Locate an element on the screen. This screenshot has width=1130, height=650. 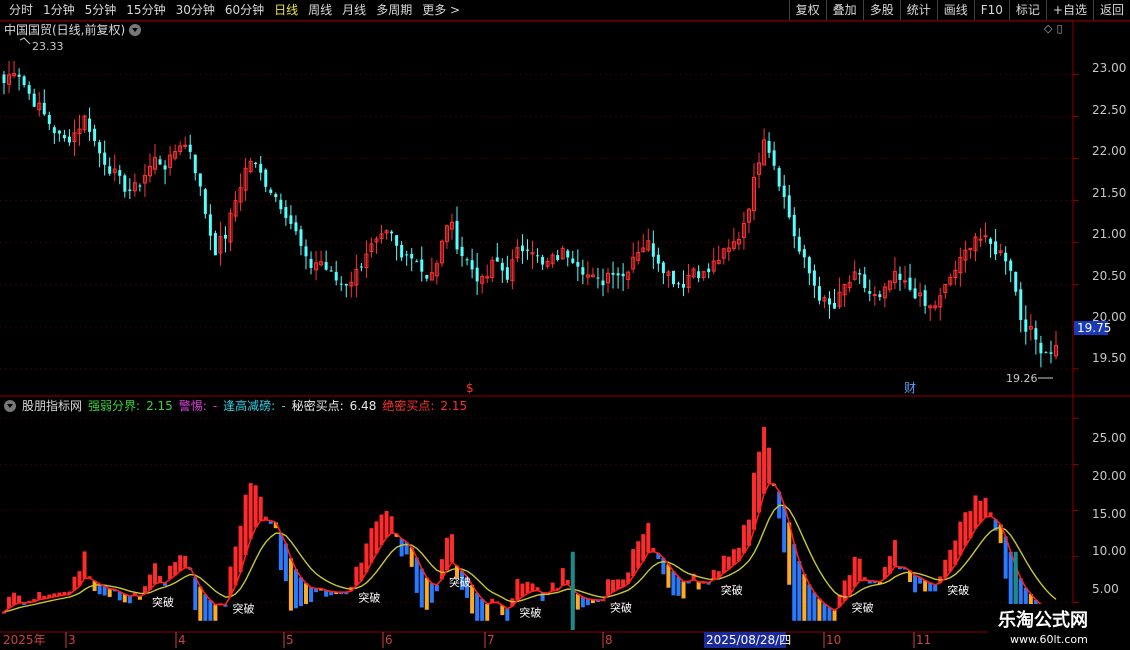
finance-marker: 财 is located at coordinates (910, 388).